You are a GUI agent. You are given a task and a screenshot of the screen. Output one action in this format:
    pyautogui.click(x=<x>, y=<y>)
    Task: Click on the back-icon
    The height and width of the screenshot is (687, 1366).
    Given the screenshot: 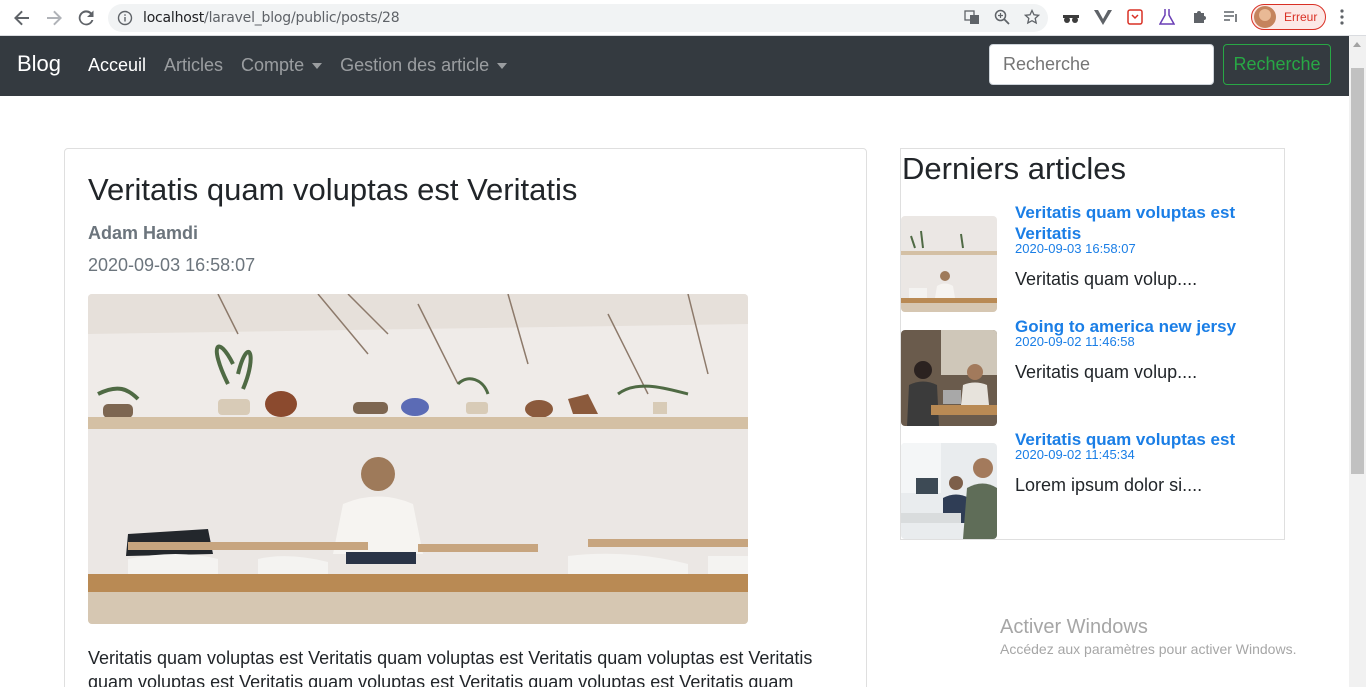 What is the action you would take?
    pyautogui.click(x=22, y=18)
    